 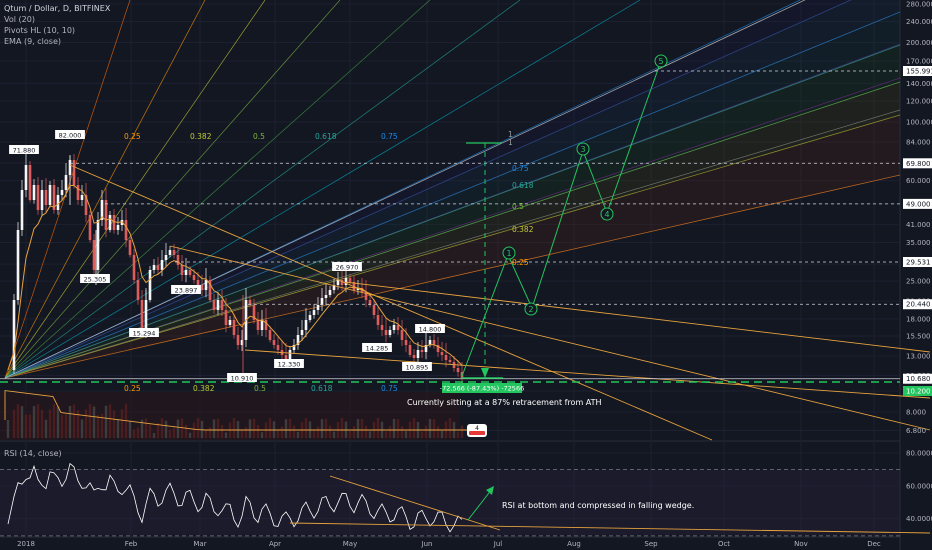 I want to click on price-tick-label: 25.000, so click(x=918, y=282).